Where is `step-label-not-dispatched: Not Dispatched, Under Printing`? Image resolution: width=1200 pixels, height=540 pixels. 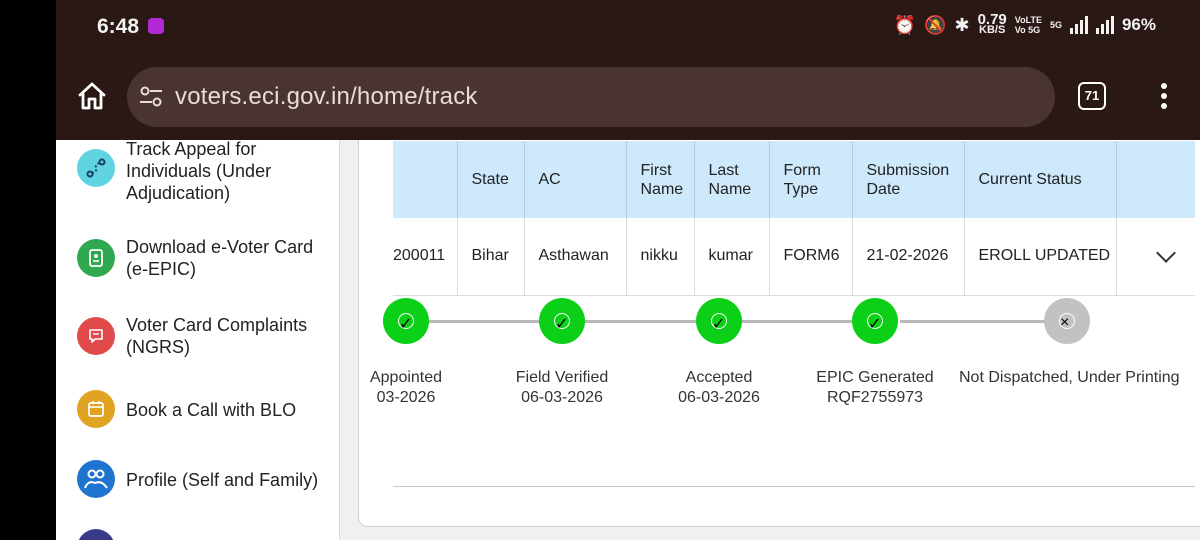
step-label-not-dispatched: Not Dispatched, Under Printing is located at coordinates (1069, 378).